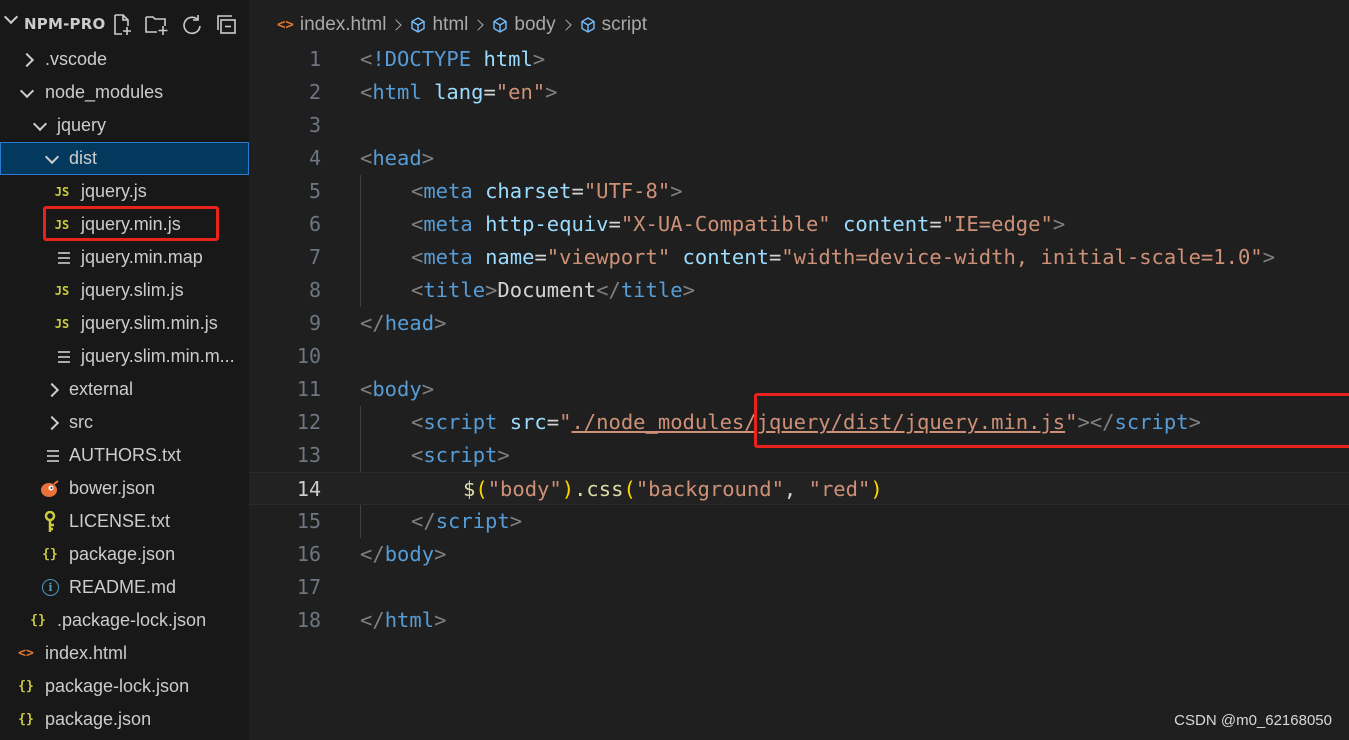  What do you see at coordinates (83, 158) in the screenshot?
I see `tree-item-label: dist` at bounding box center [83, 158].